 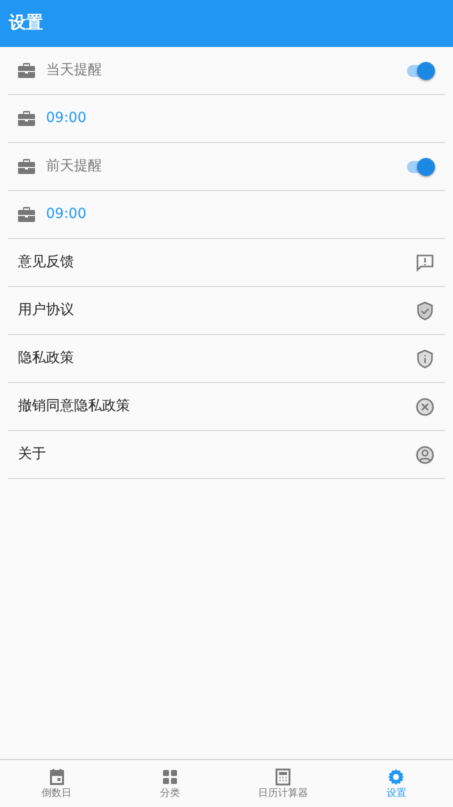 I want to click on settings-item: 隐私政策, so click(x=226, y=359).